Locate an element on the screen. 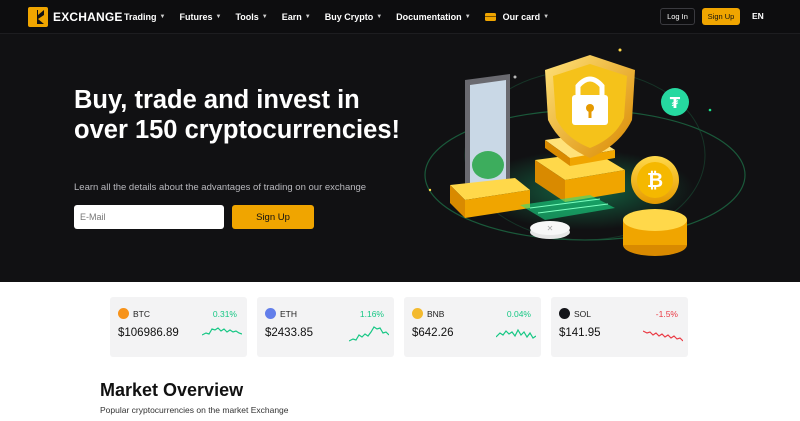 This screenshot has width=800, height=421. menu-earn-label: Earn is located at coordinates (291, 16).